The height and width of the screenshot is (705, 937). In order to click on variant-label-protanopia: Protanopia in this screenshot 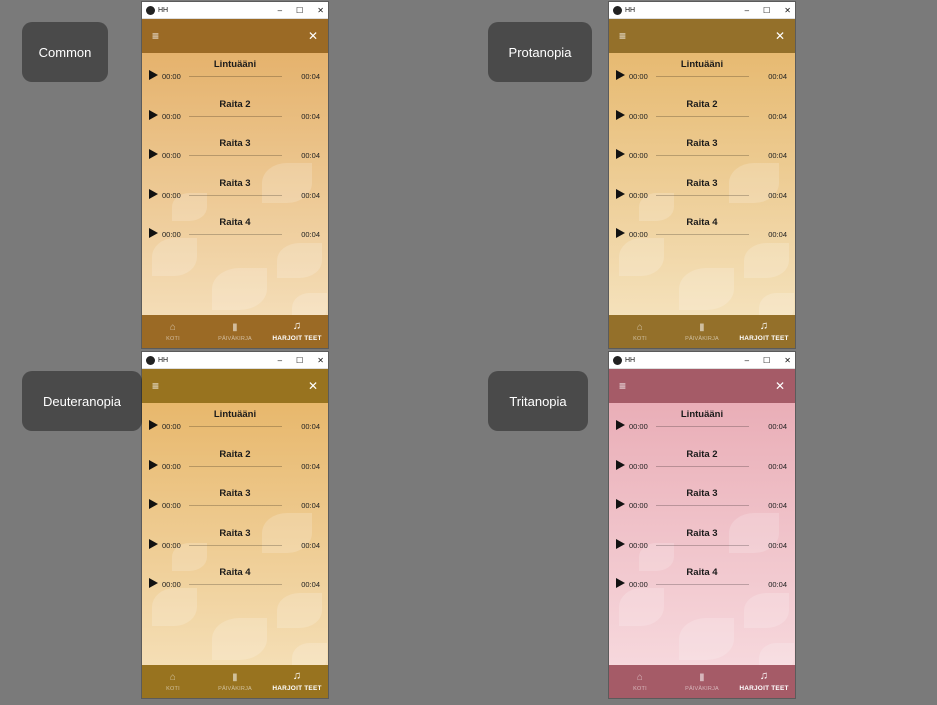, I will do `click(540, 52)`.